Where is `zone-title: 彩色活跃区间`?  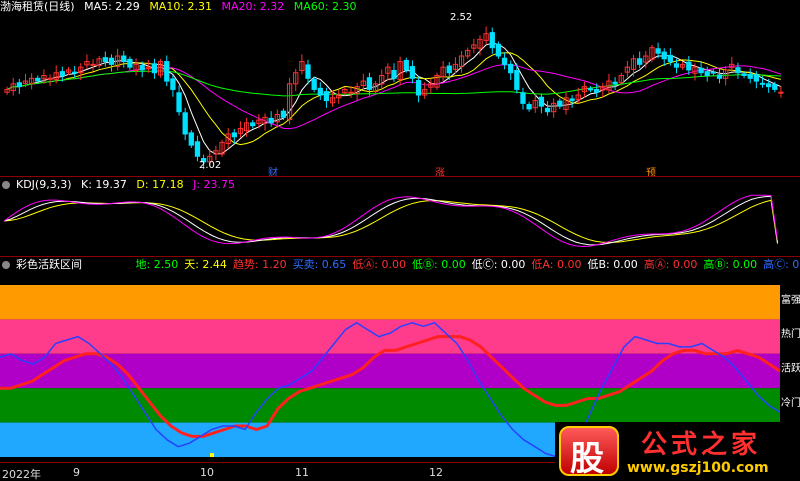 zone-title: 彩色活跃区间 is located at coordinates (49, 264).